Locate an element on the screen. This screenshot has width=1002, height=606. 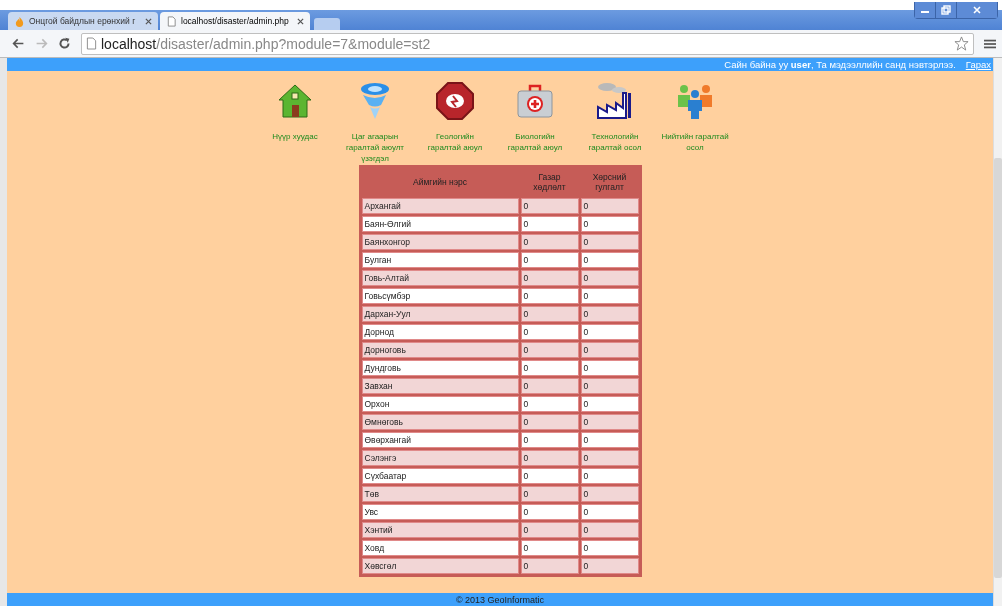
table-cell: Сүхбаатар is located at coordinates (440, 476).